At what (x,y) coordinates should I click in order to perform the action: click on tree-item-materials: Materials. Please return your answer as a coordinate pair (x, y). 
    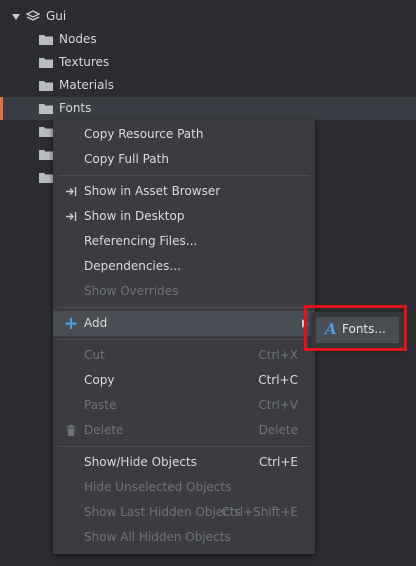
    Looking at the image, I should click on (208, 85).